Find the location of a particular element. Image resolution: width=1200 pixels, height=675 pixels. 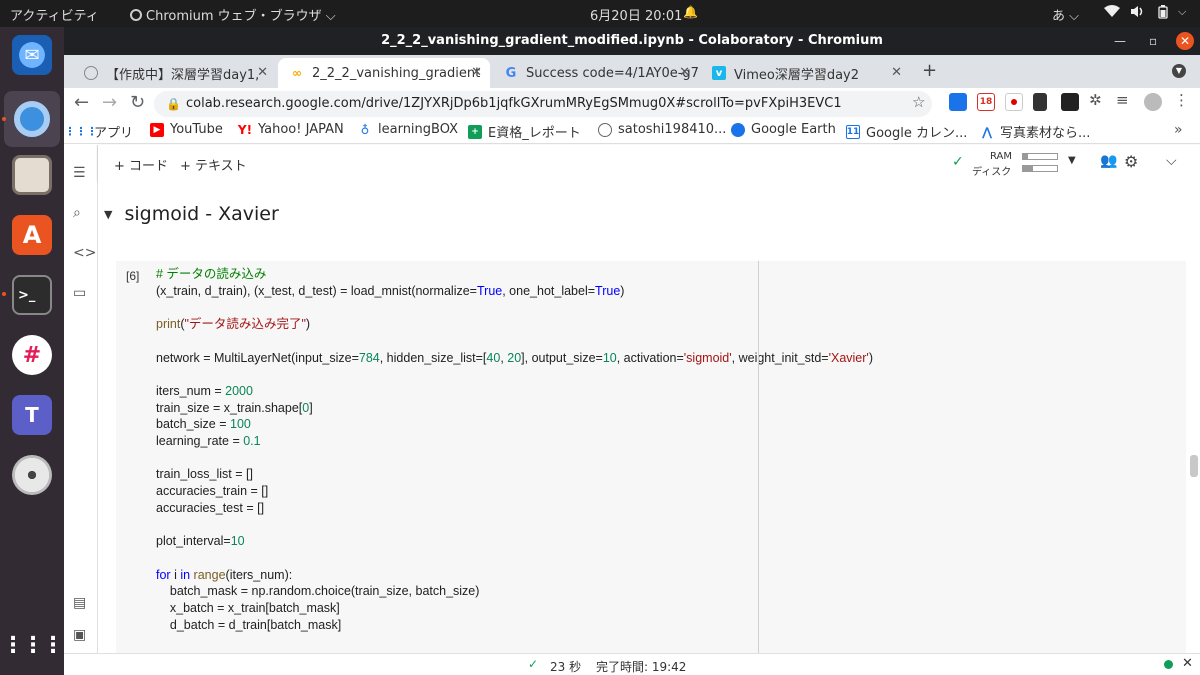

ram-label: RAM is located at coordinates (1001, 156).